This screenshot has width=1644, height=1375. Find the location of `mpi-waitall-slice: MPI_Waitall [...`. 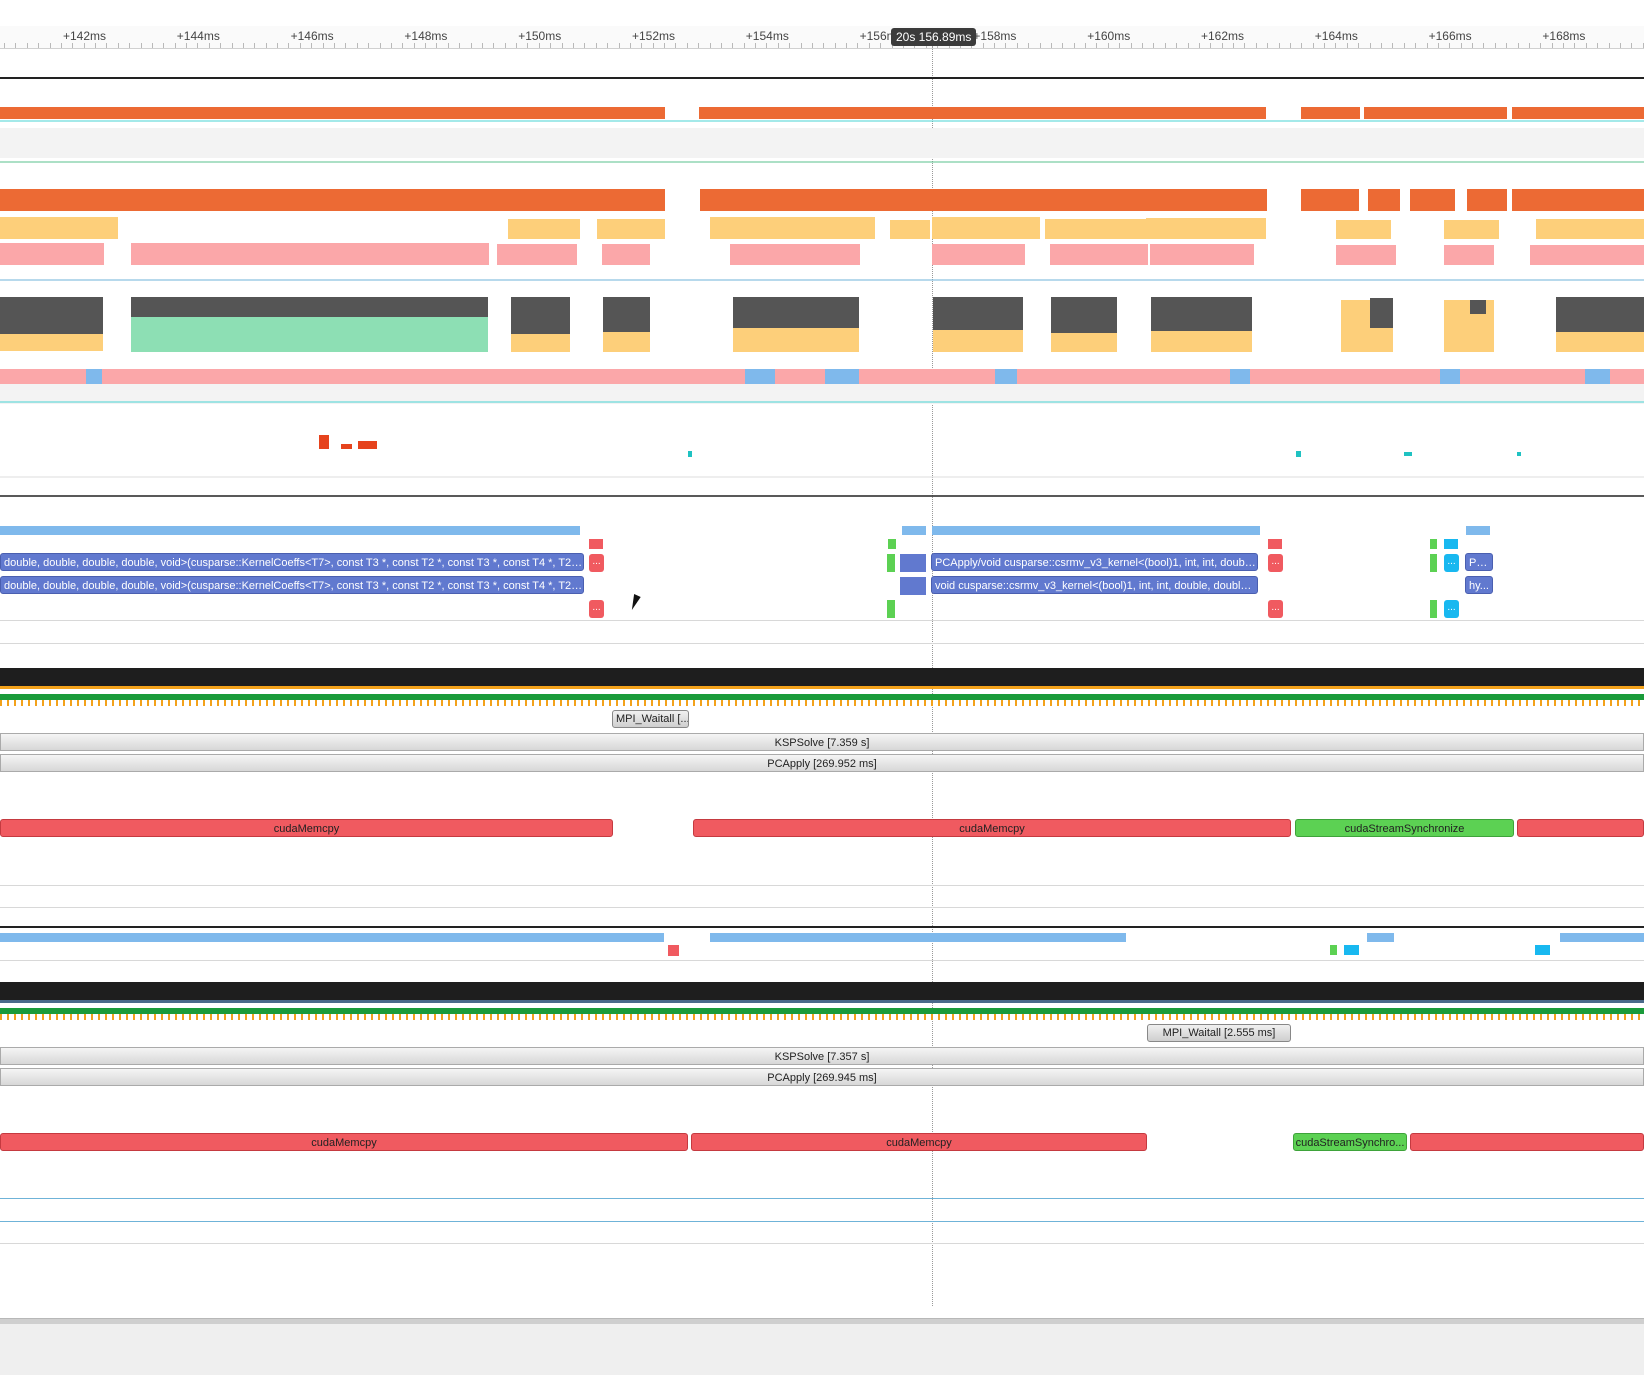

mpi-waitall-slice: MPI_Waitall [... is located at coordinates (650, 719).